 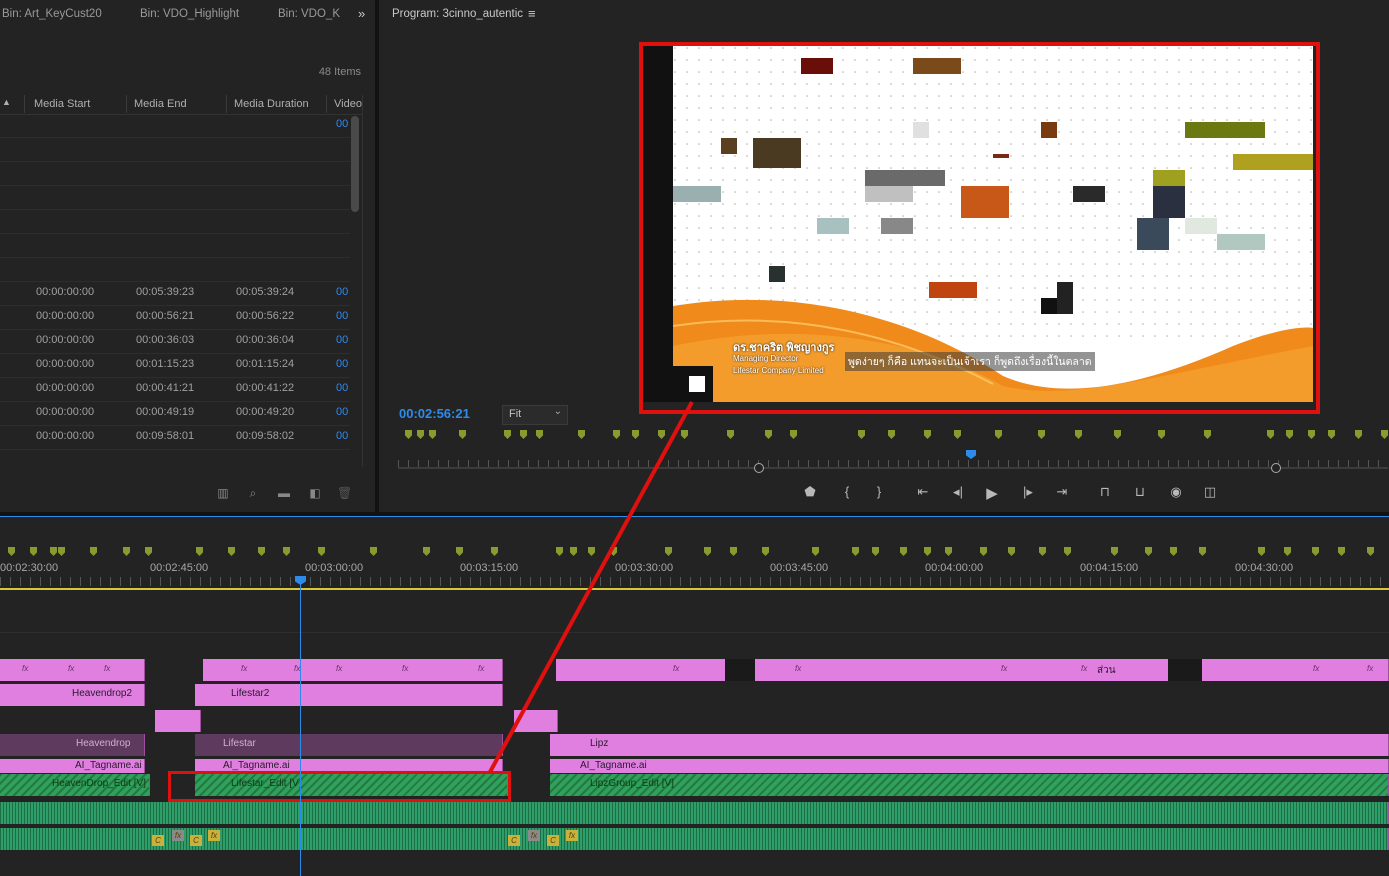 What do you see at coordinates (223, 493) in the screenshot?
I see `freeform-view-icon: ▥` at bounding box center [223, 493].